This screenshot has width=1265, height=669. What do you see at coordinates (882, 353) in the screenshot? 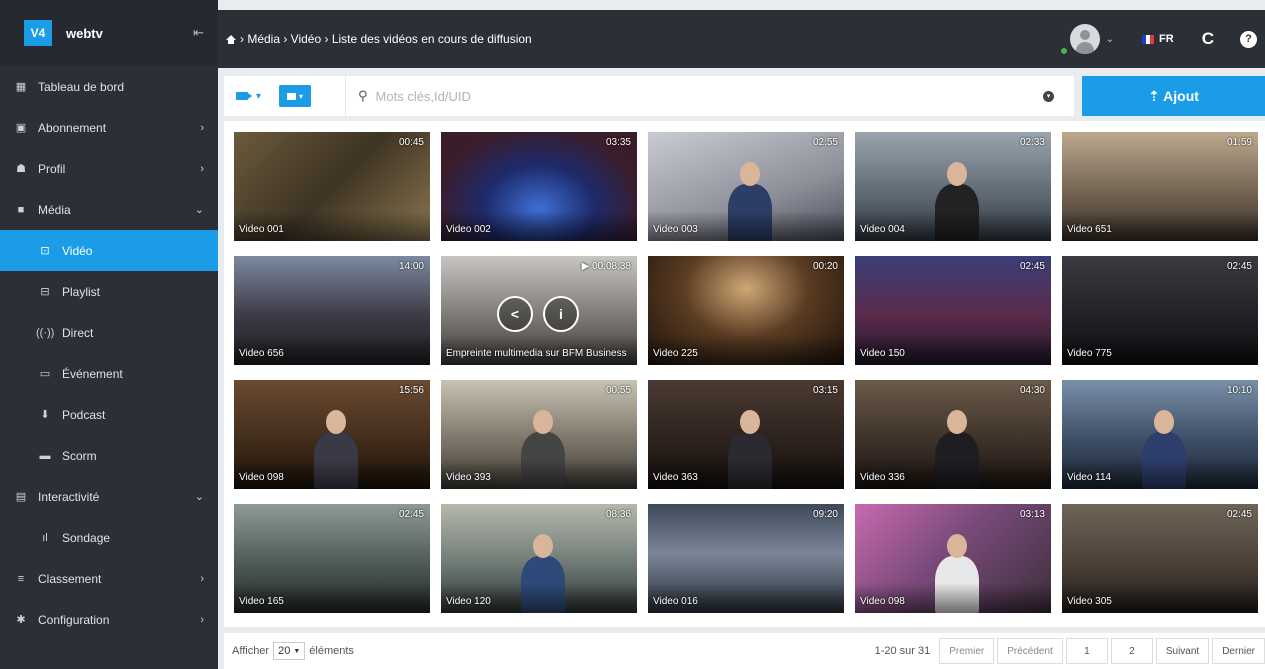
I see `video-title: Video 150` at bounding box center [882, 353].